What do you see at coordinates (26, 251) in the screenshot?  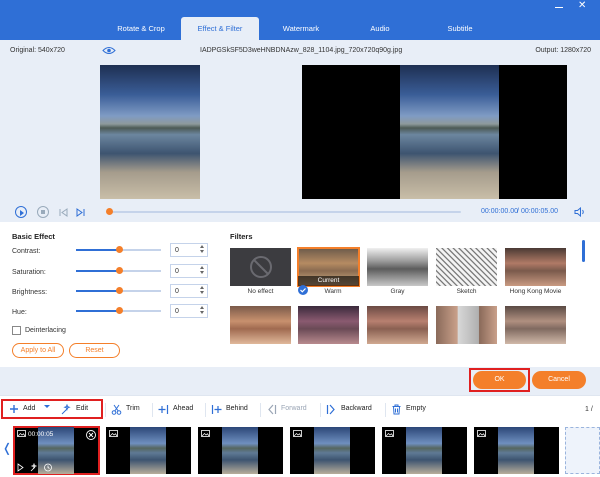 I see `contrast-label: Contrast:` at bounding box center [26, 251].